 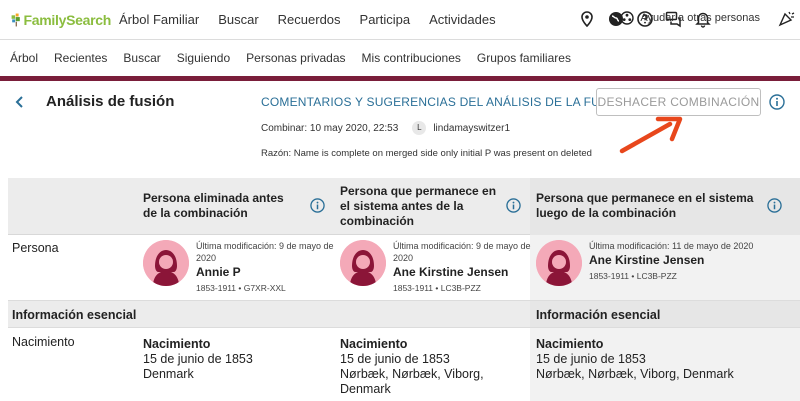 I want to click on help-others-link: Ayudar a otras personas, so click(x=690, y=18).